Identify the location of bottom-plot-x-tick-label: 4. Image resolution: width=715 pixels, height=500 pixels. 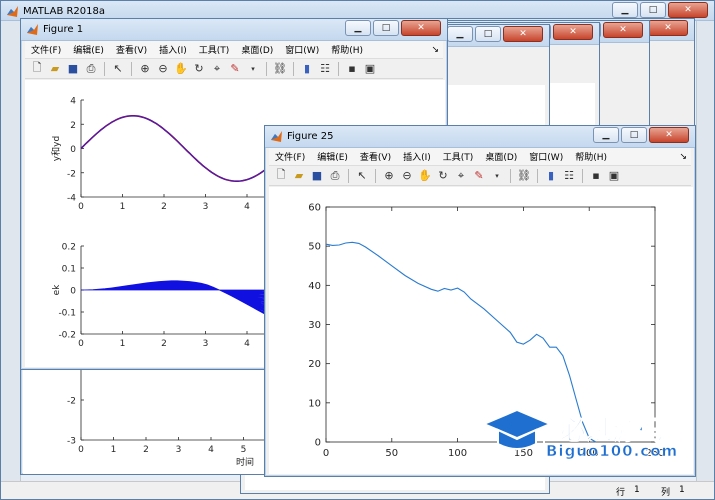
(247, 344).